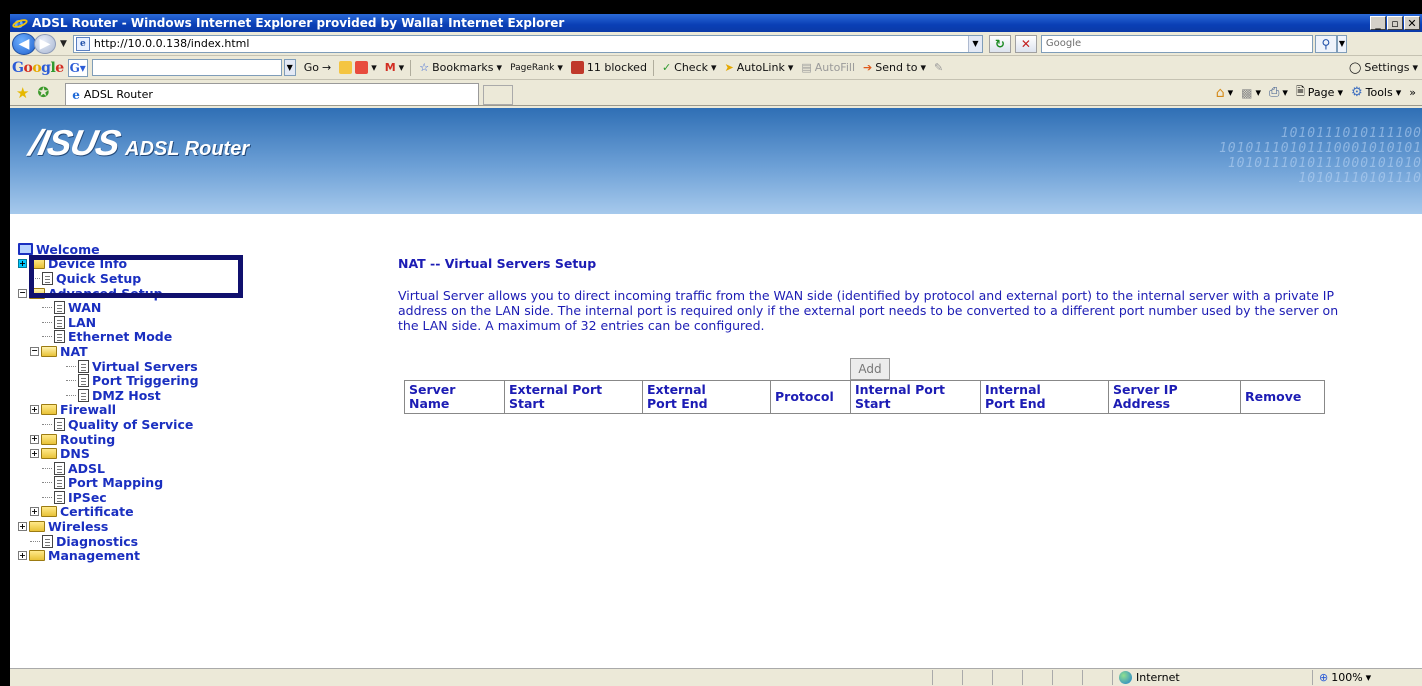  I want to click on chevron-icon: », so click(1412, 92).